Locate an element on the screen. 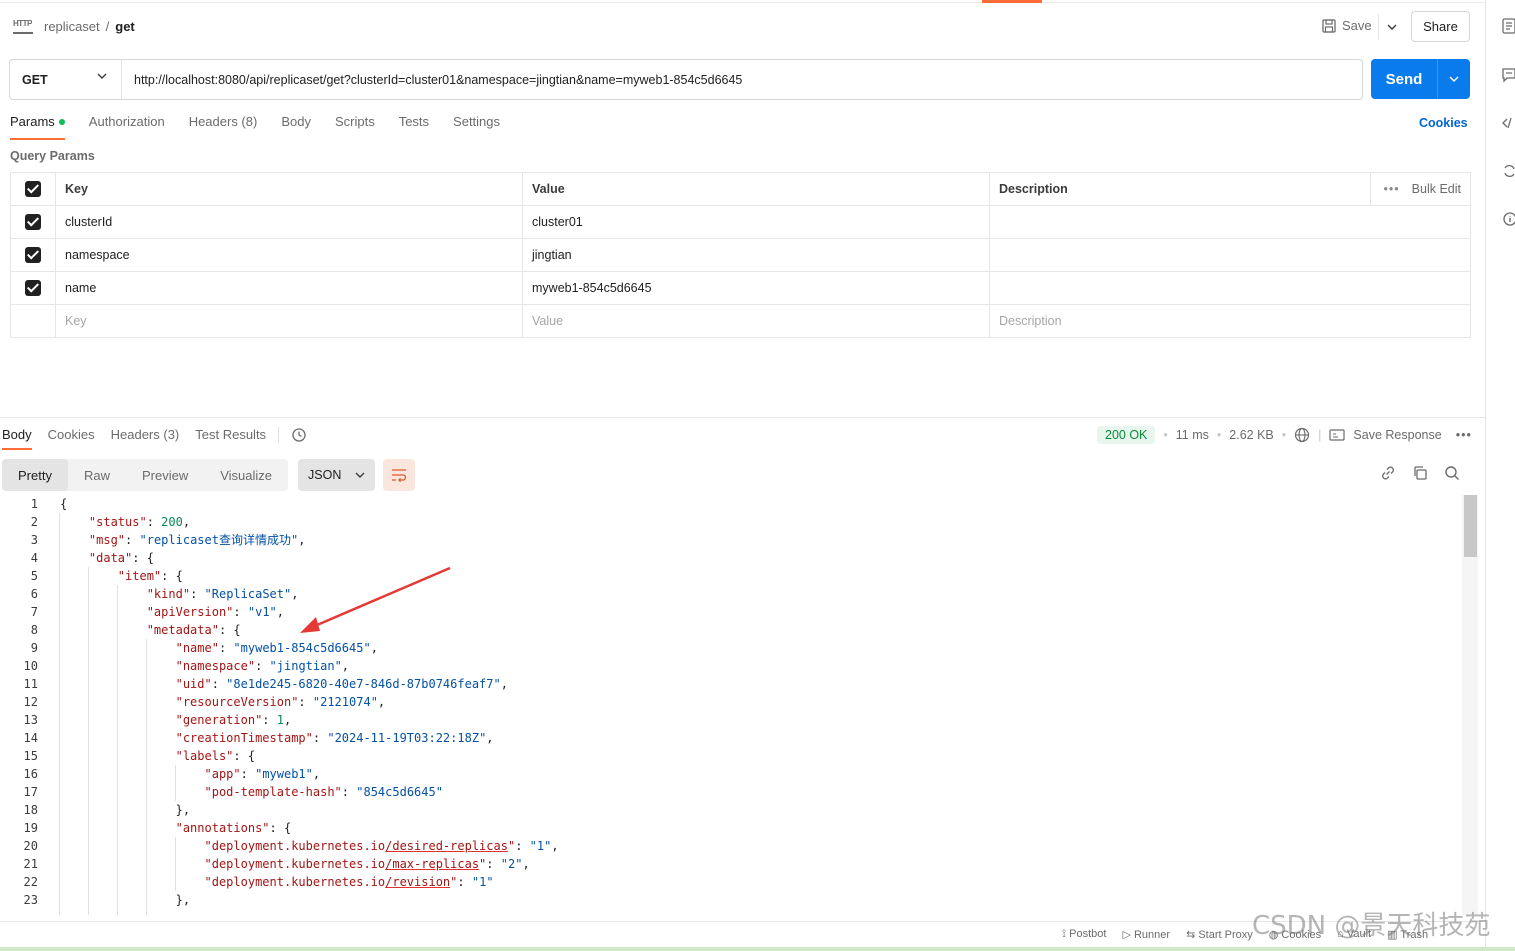 This screenshot has height=951, width=1515. line-number: 2 is located at coordinates (34, 522).